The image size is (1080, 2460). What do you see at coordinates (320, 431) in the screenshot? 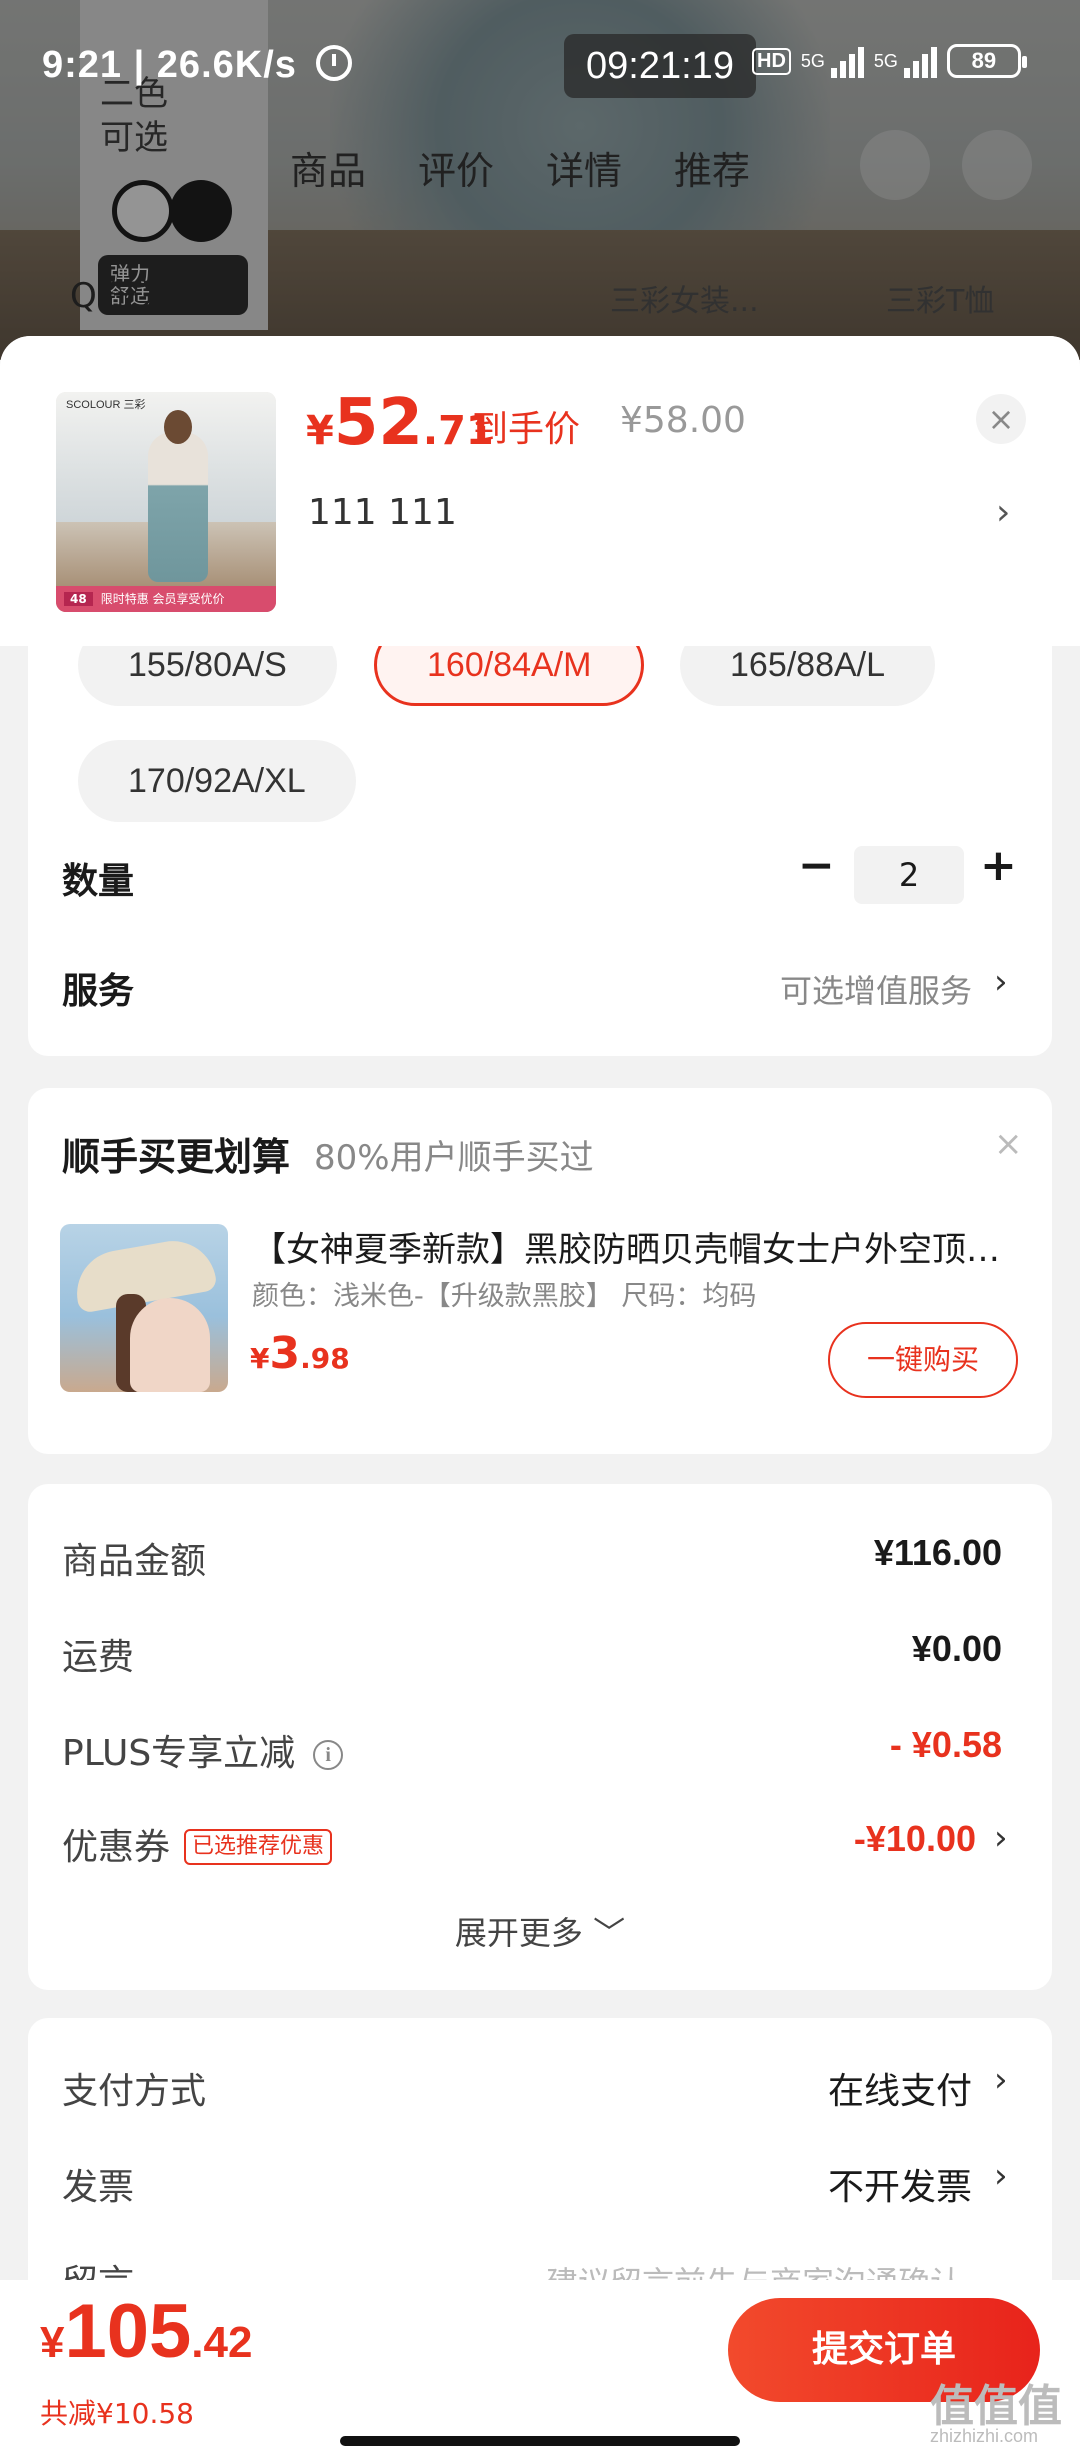
I see `final-price-currency: ¥` at bounding box center [320, 431].